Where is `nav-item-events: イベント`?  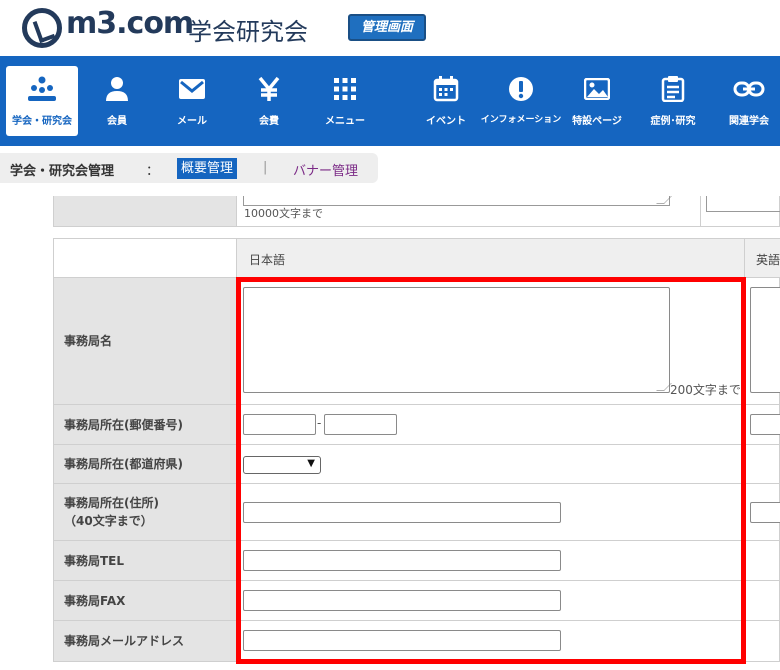
nav-item-events: イベント is located at coordinates (446, 101).